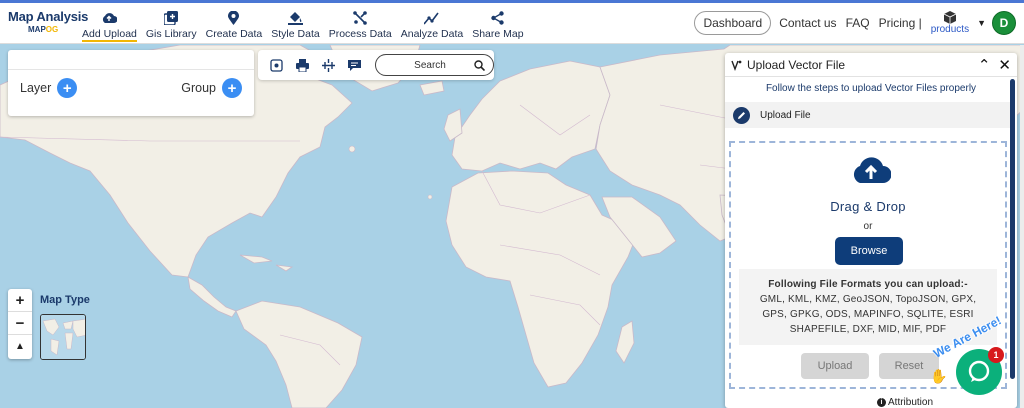 The width and height of the screenshot is (1024, 408). Describe the element at coordinates (234, 26) in the screenshot. I see `nav-create-data: Create Data` at that location.